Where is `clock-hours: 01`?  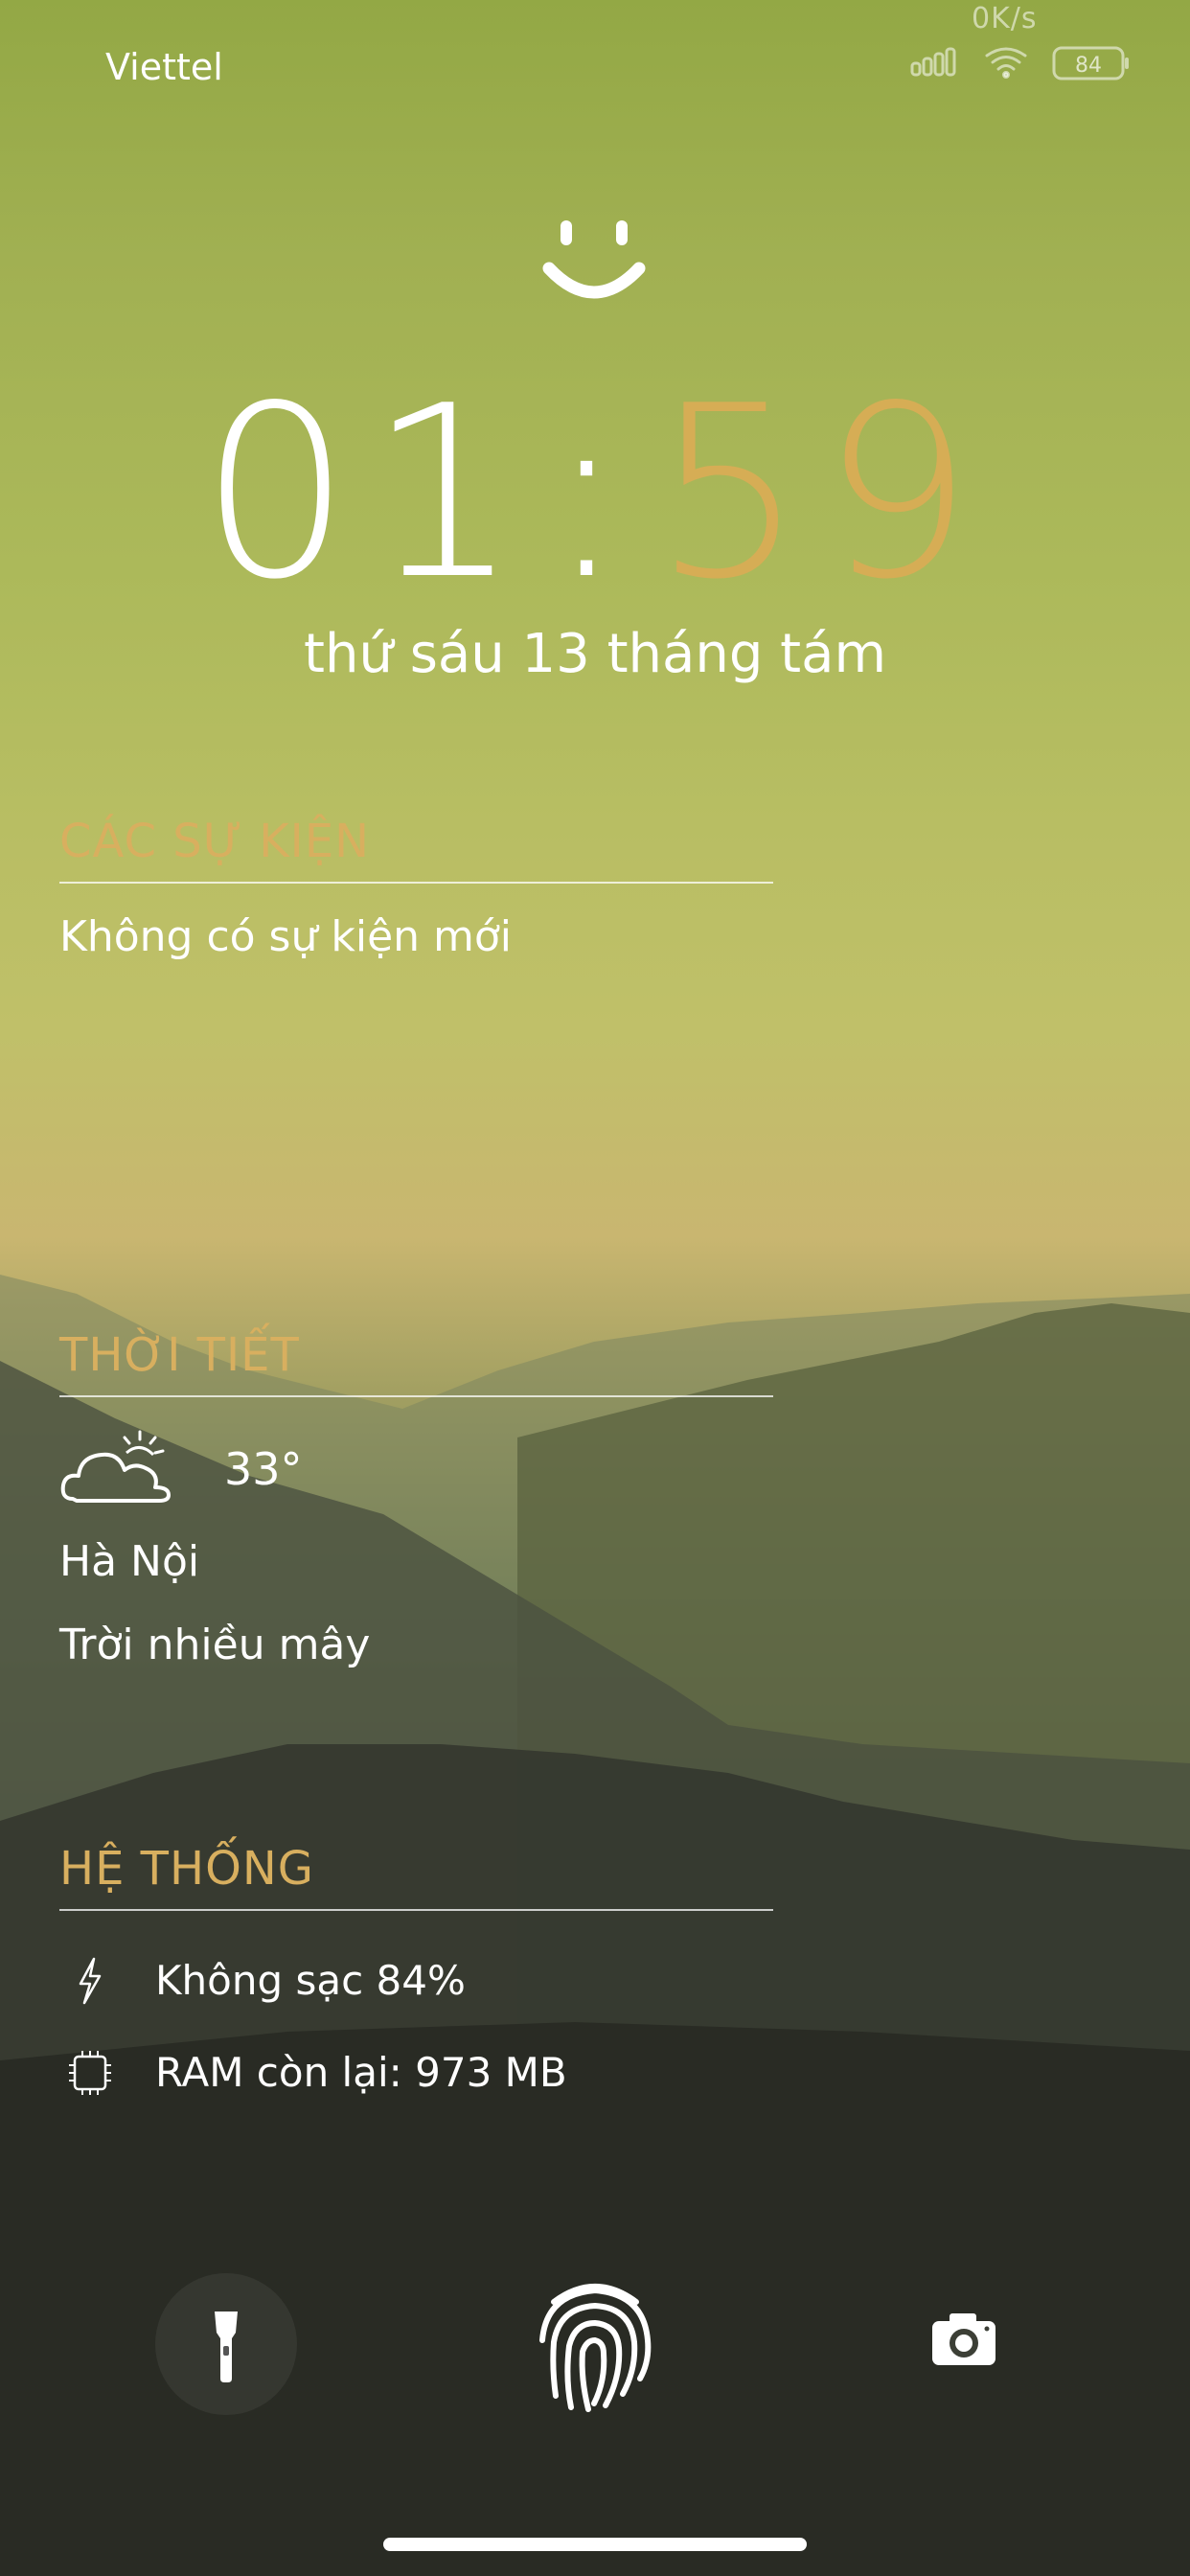
clock-hours: 01 is located at coordinates (369, 494).